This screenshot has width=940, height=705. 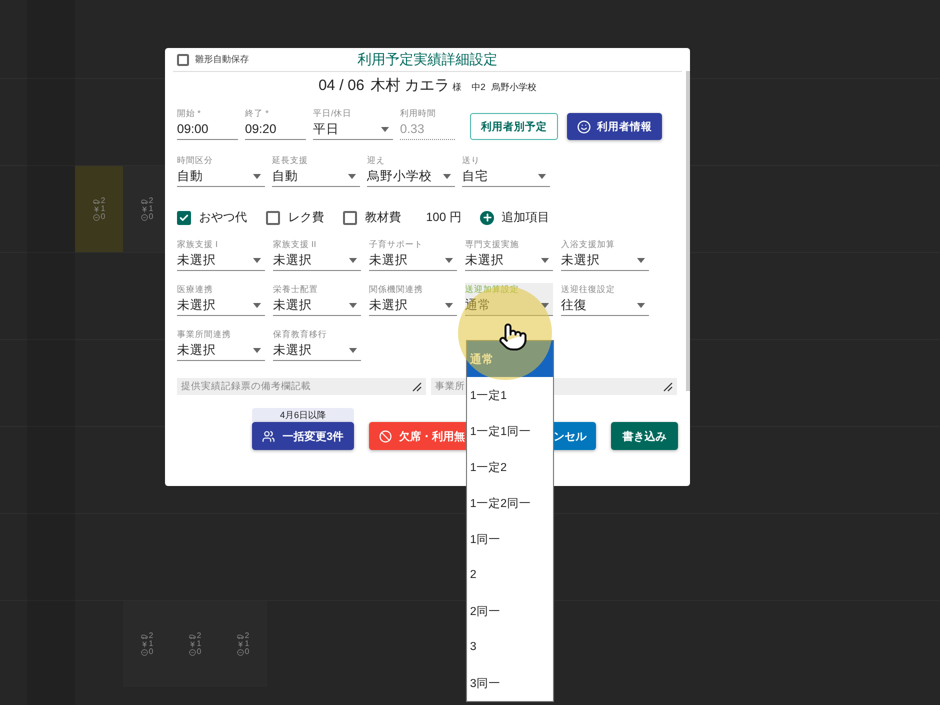 I want to click on select-field: 事業所間連携 未選択, so click(x=221, y=344).